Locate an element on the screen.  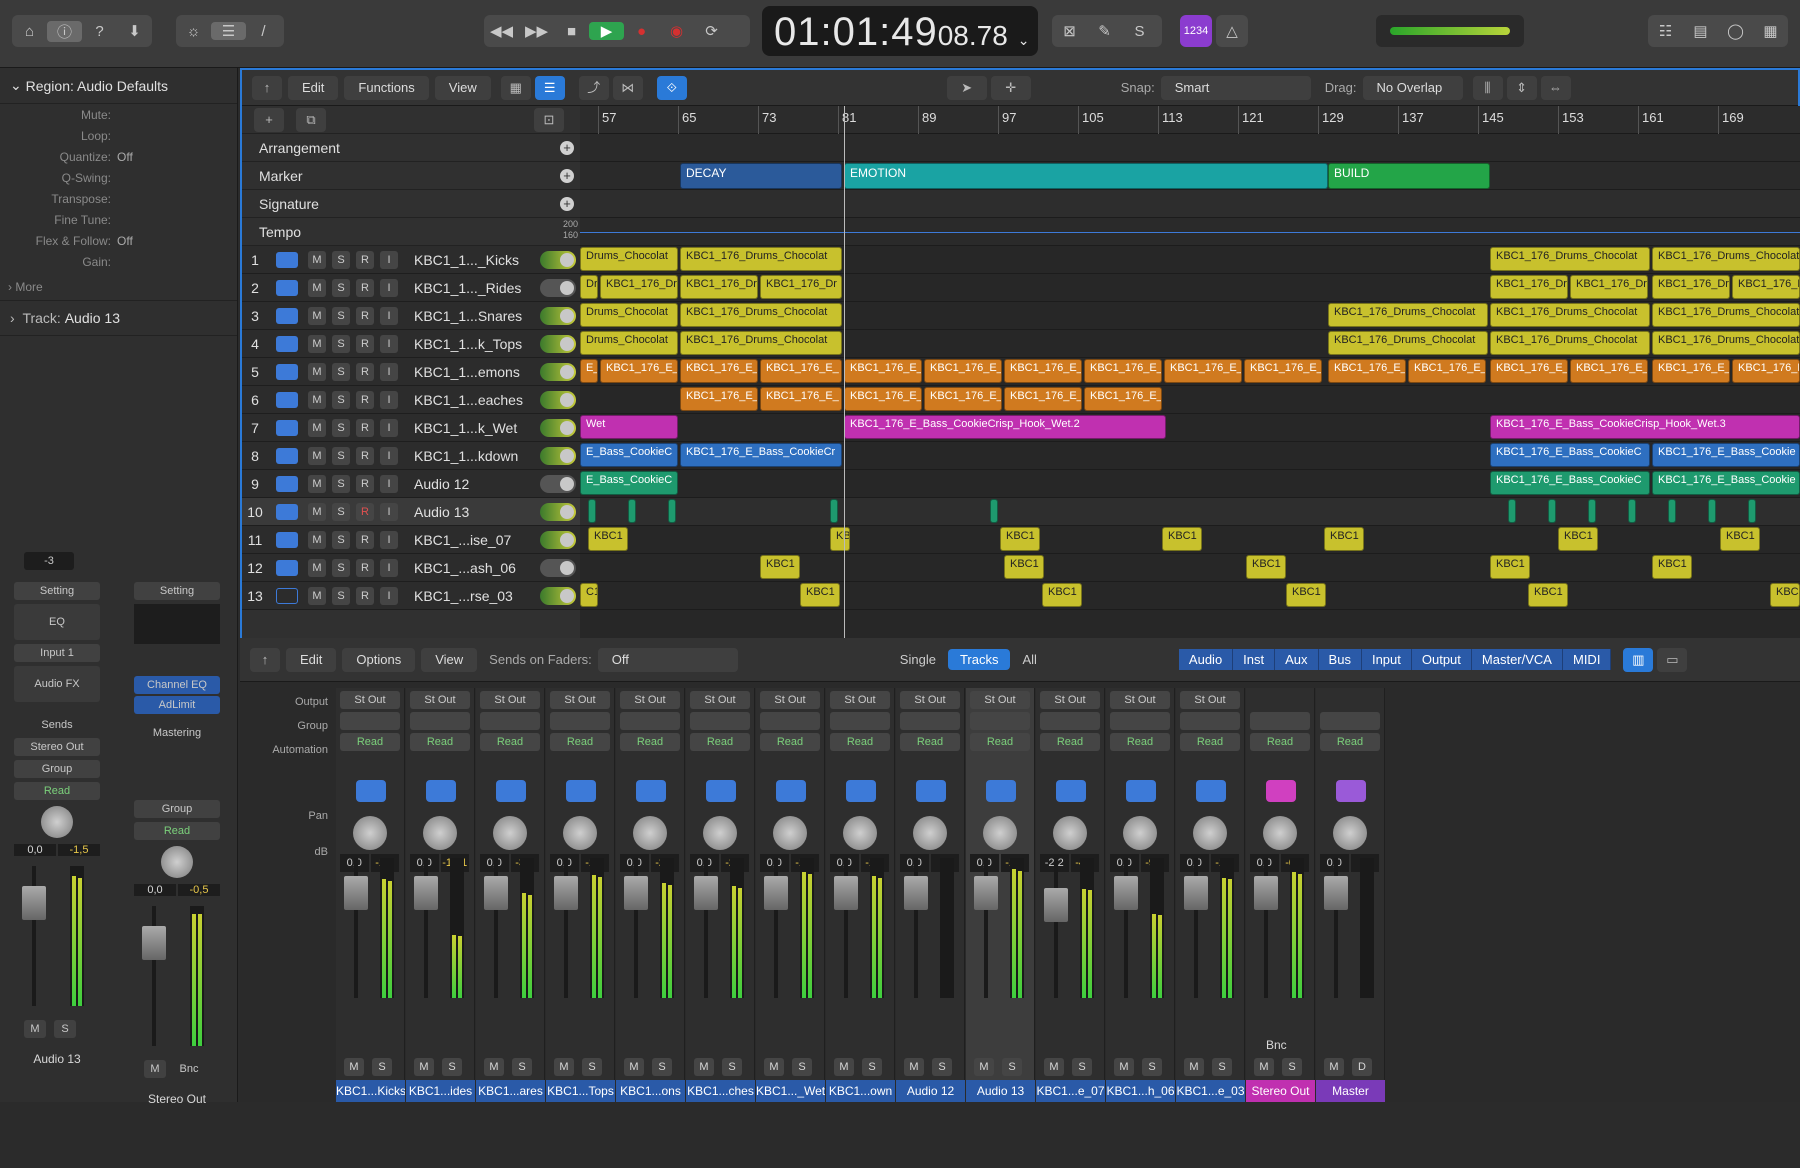
playhead is located at coordinates (844, 372).